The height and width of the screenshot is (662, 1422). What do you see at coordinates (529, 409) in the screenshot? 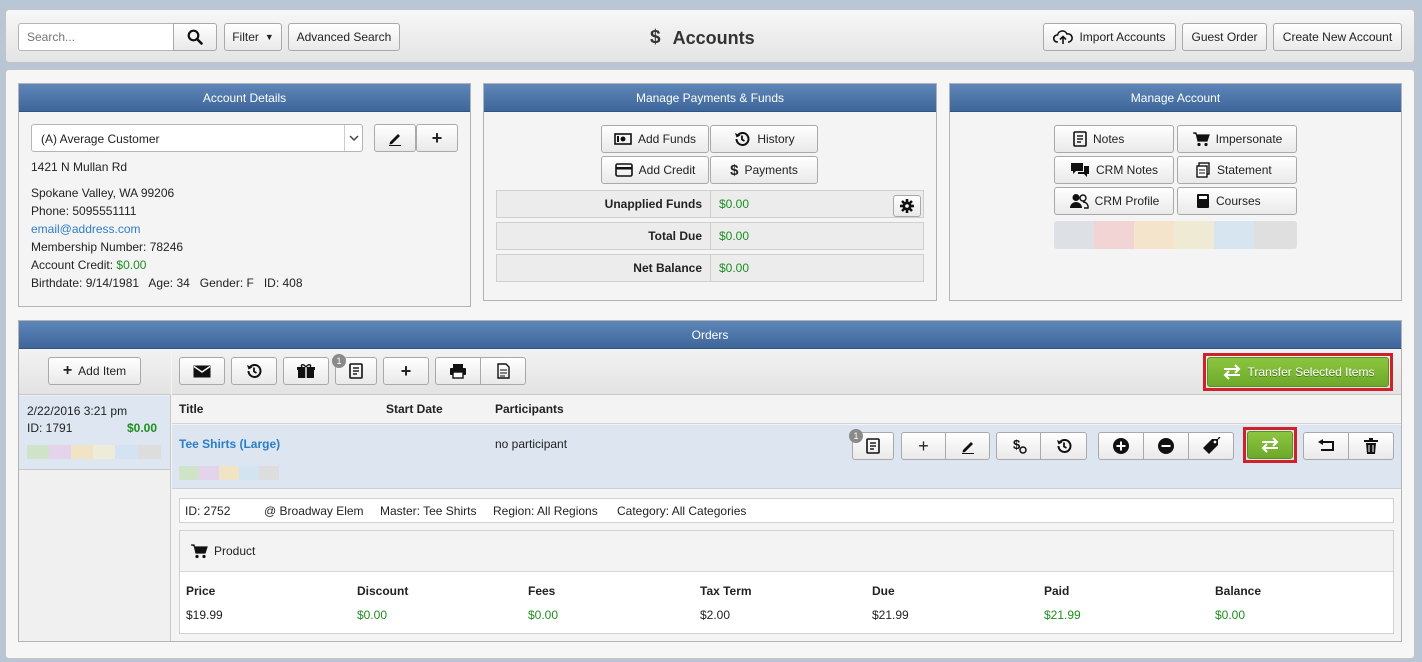
I see `column-participants: Participants` at bounding box center [529, 409].